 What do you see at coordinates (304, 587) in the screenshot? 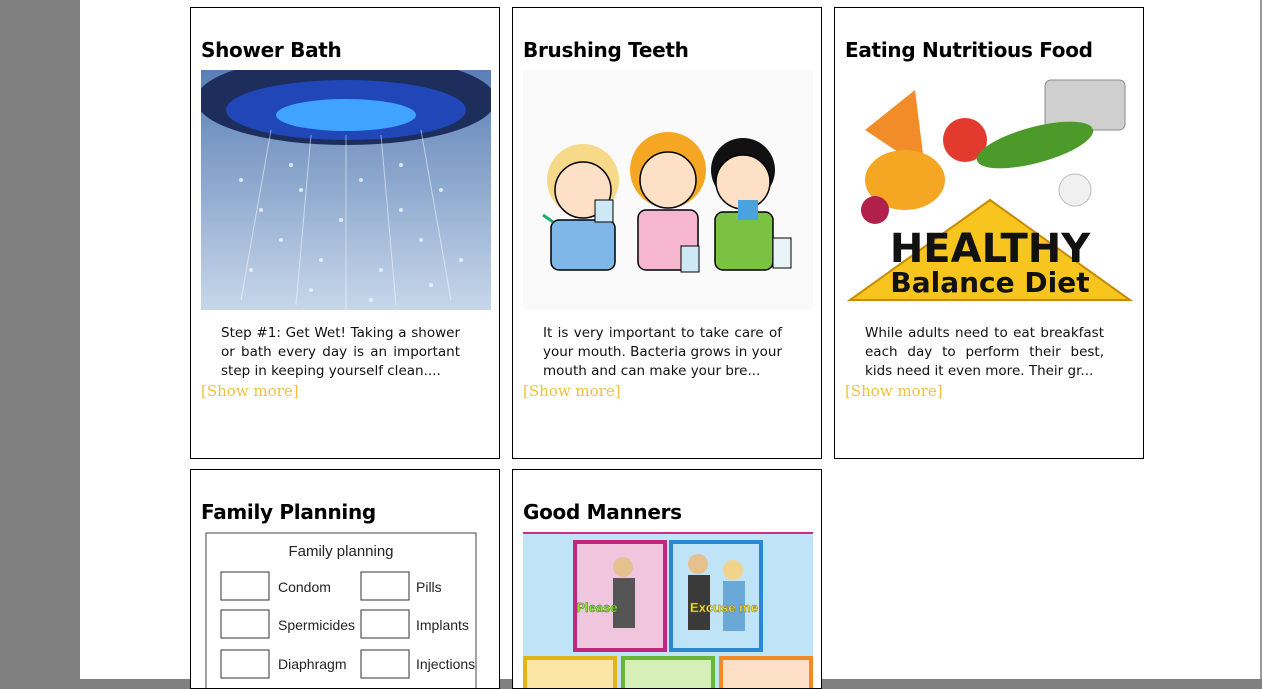
I see `fp-item: Condom` at bounding box center [304, 587].